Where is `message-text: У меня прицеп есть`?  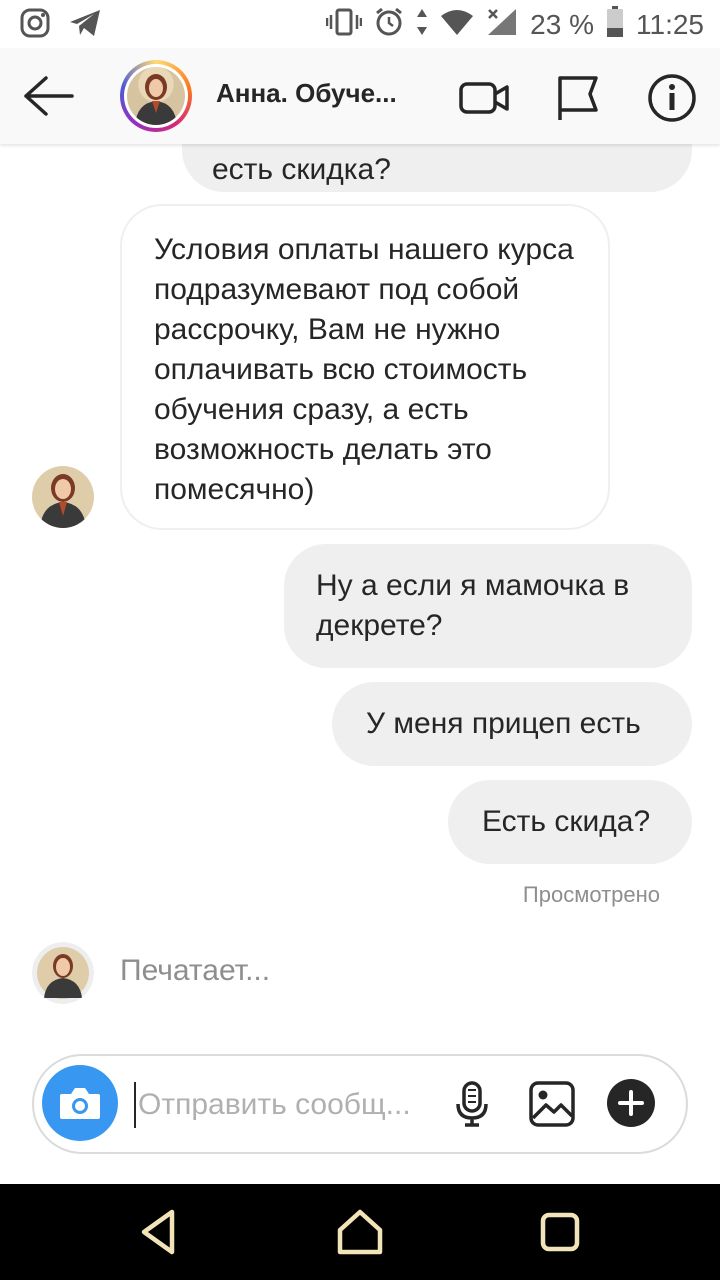
message-text: У меня прицеп есть is located at coordinates (503, 723).